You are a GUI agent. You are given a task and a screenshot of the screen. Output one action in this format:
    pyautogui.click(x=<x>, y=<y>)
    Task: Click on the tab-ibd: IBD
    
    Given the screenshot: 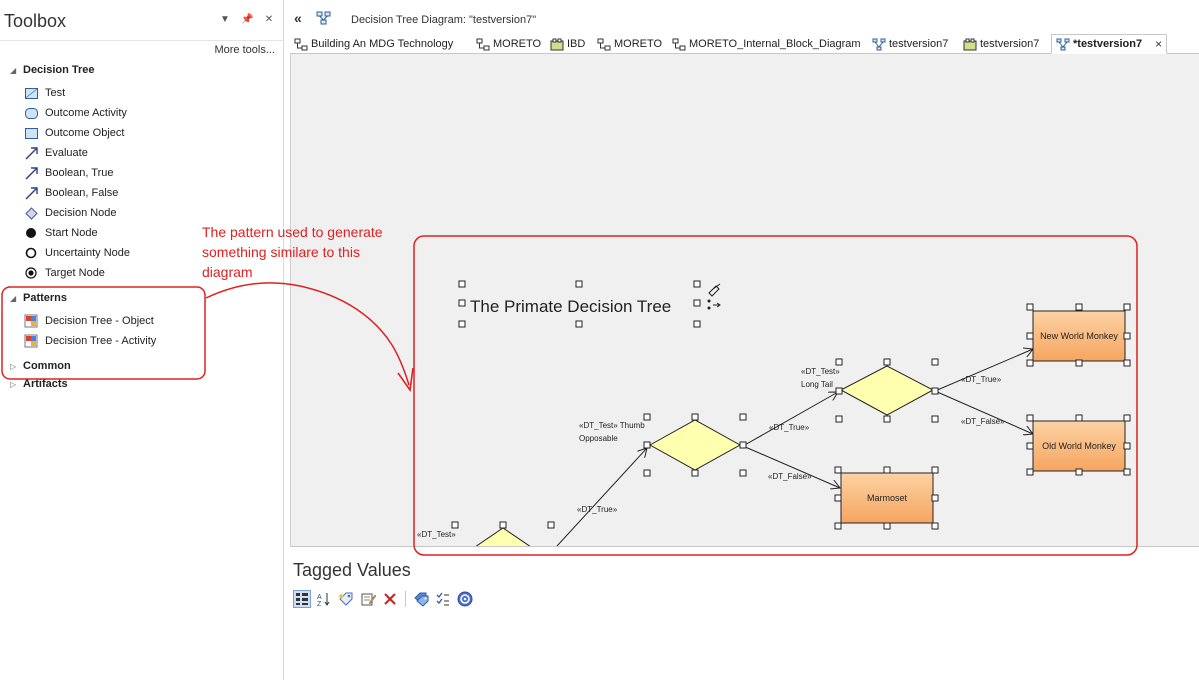 What is the action you would take?
    pyautogui.click(x=567, y=44)
    